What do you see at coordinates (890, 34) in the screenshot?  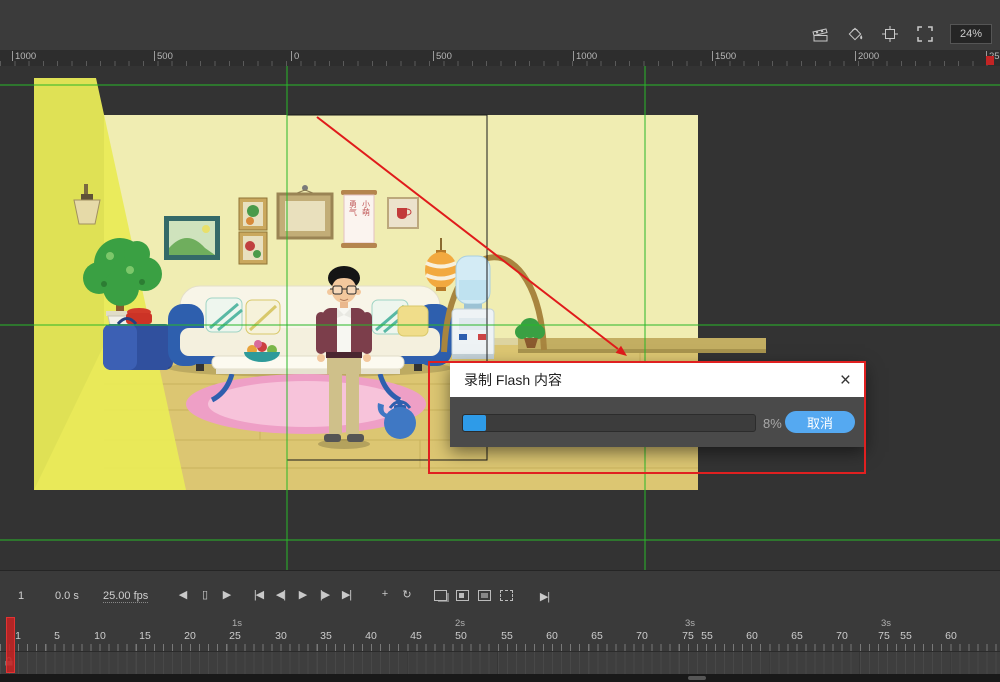 I see `center-stage-icon` at bounding box center [890, 34].